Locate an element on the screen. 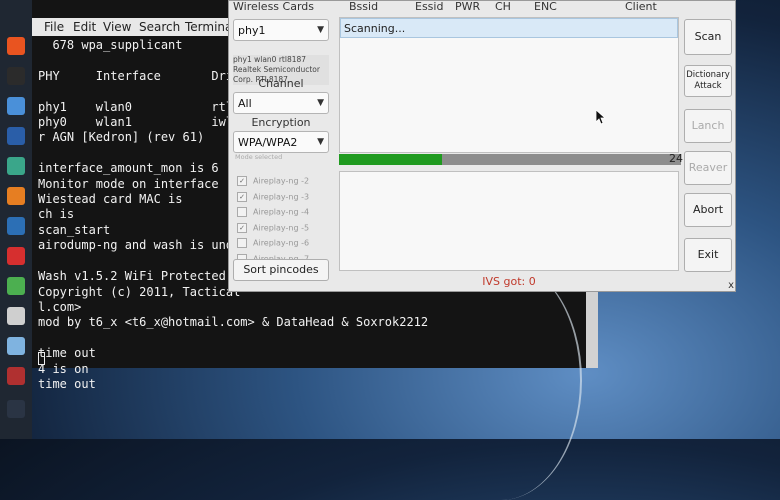 The height and width of the screenshot is (500, 780). terminal-cursor is located at coordinates (41, 358).